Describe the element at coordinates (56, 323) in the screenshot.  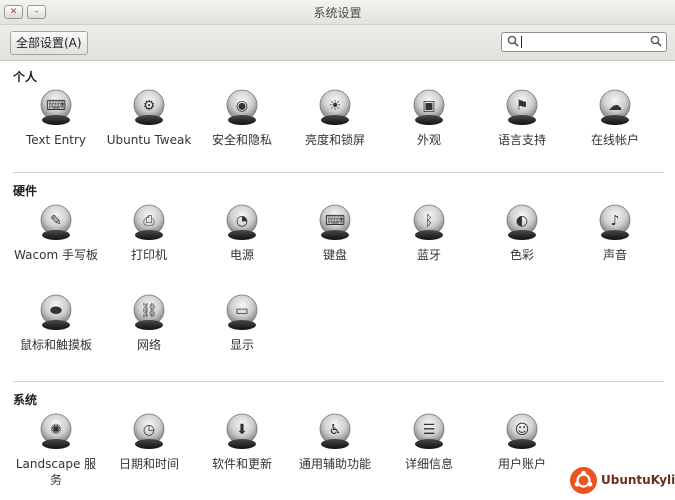
I see `settings-item-mouse-touchpad: ⬬ 鼠标和触摸板` at that location.